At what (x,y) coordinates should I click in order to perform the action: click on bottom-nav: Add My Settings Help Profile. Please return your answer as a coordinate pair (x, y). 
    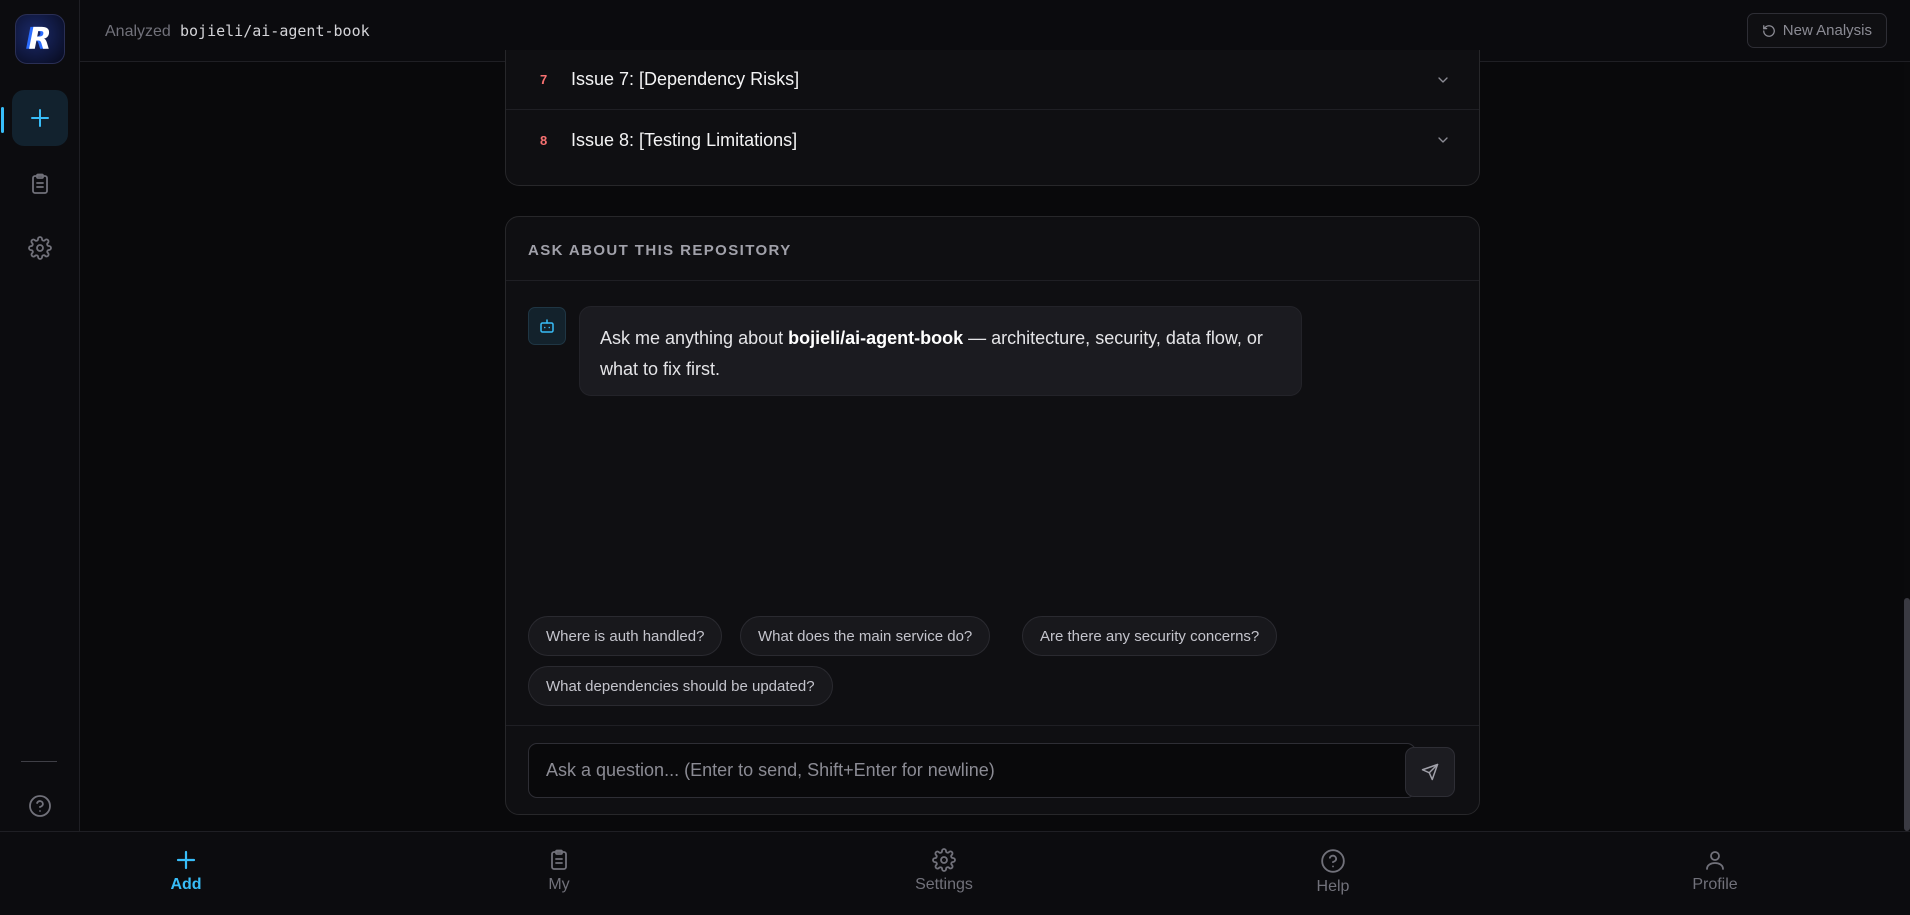
    Looking at the image, I should click on (955, 873).